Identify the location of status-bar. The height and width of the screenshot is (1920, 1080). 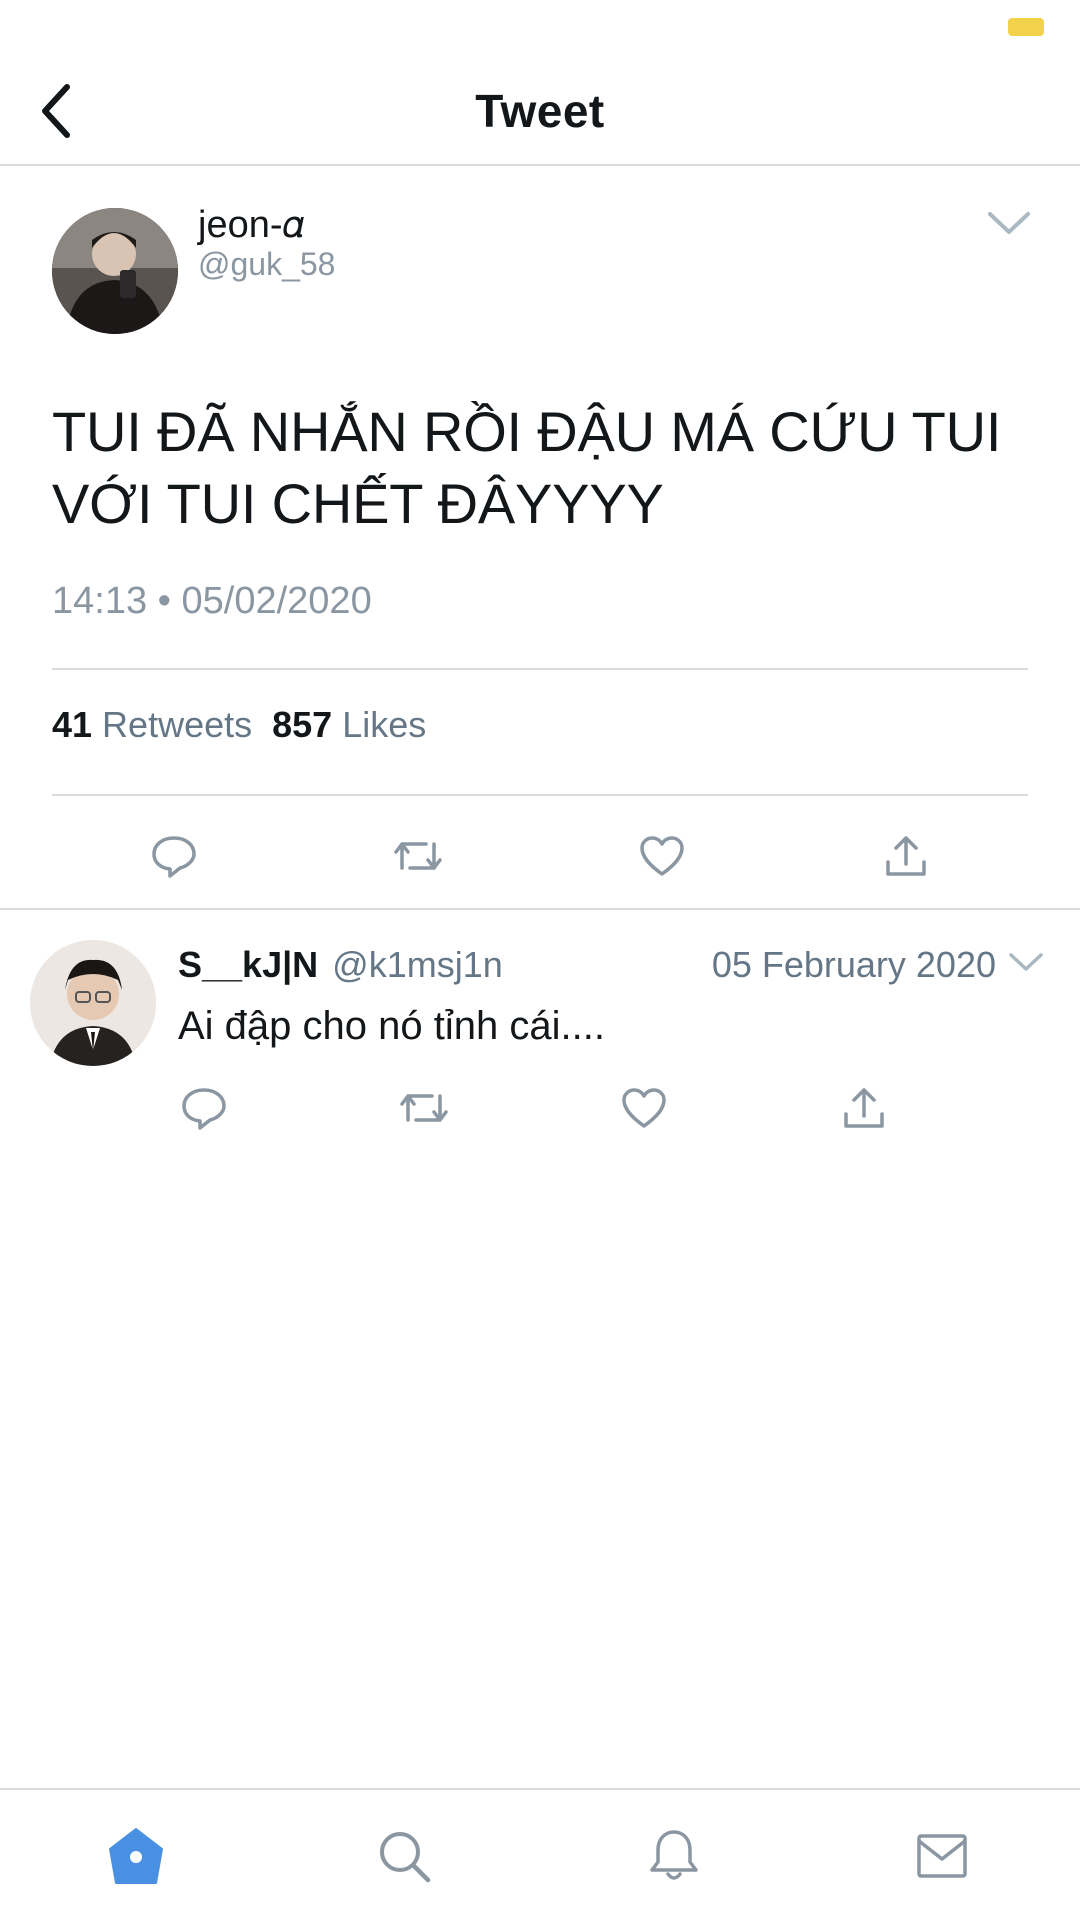
(540, 30).